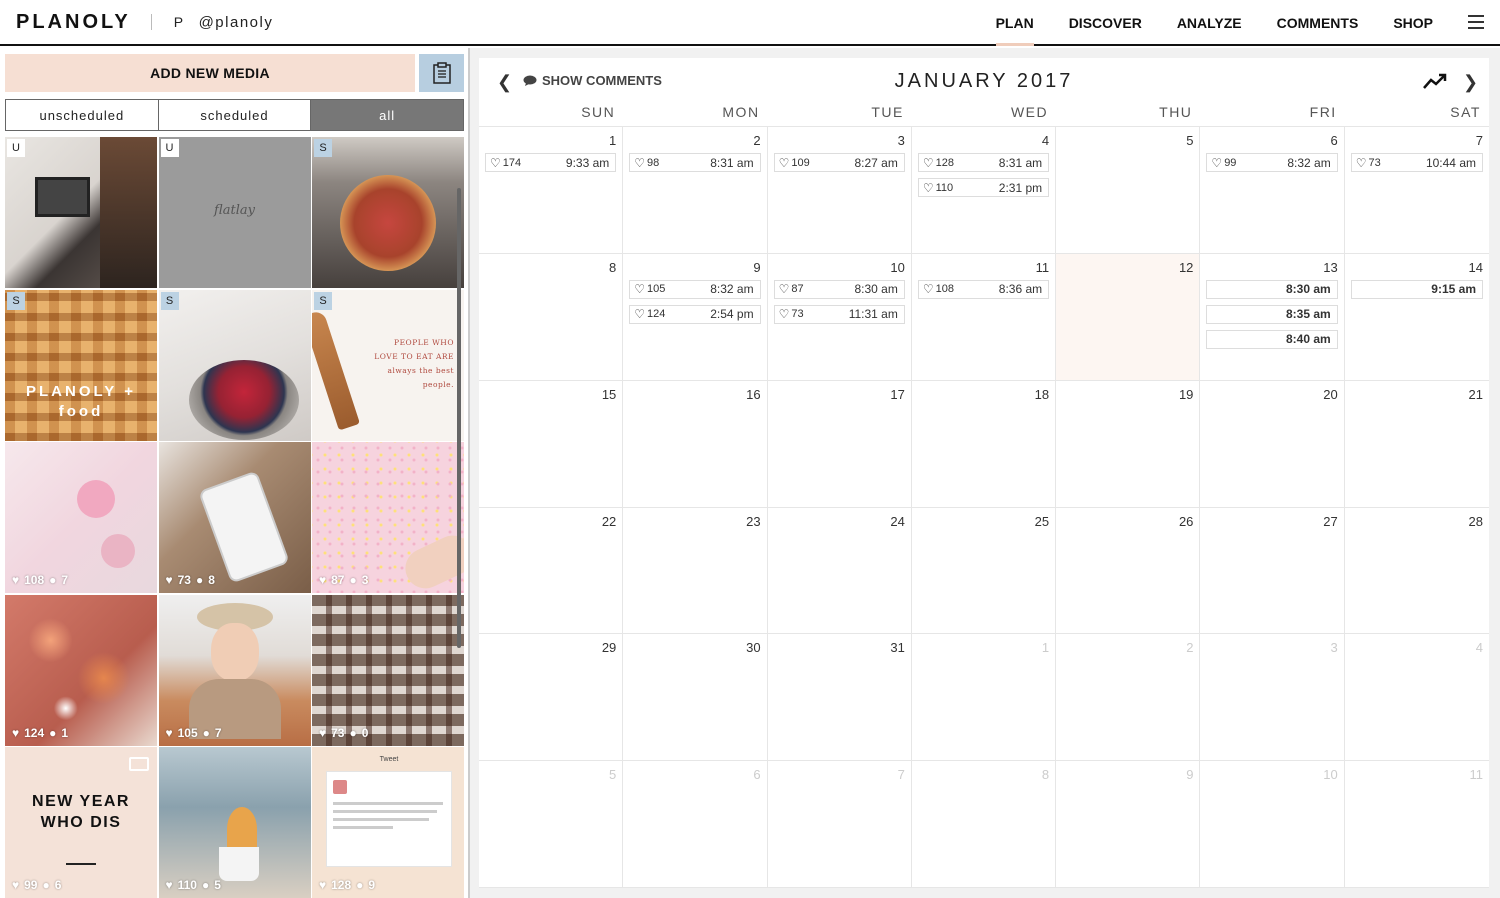 This screenshot has height=898, width=1500. Describe the element at coordinates (984, 698) in the screenshot. I see `calendar-day: 1` at that location.